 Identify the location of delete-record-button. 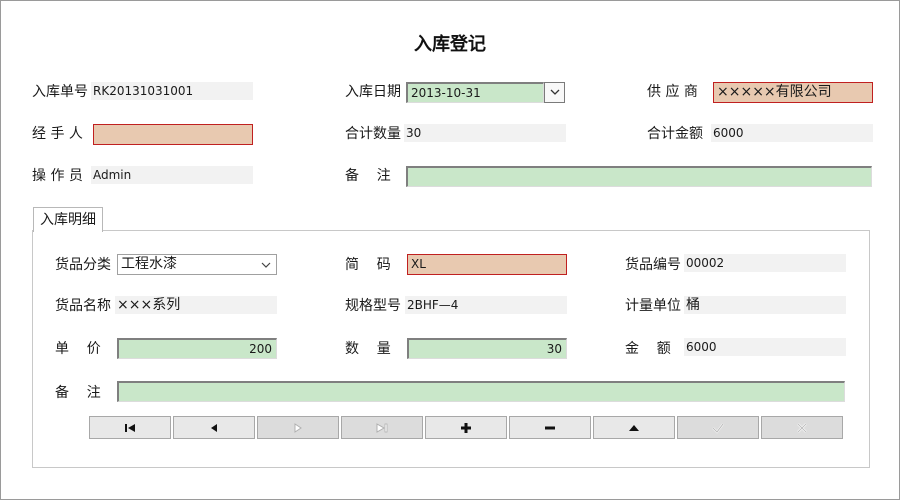
(550, 427).